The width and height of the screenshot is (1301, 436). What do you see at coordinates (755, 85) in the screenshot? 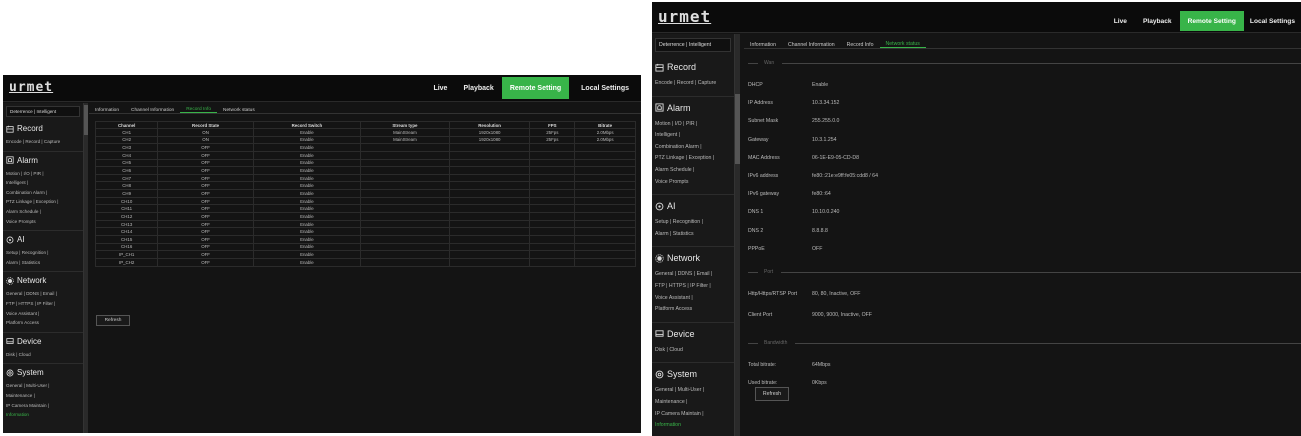
I see `info-label: DHCP` at bounding box center [755, 85].